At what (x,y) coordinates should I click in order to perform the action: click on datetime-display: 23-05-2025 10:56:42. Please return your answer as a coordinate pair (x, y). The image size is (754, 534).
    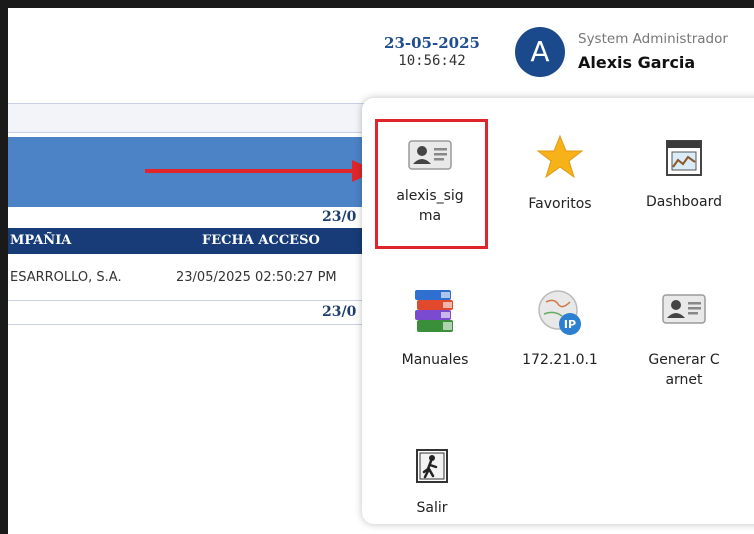
    Looking at the image, I should click on (432, 51).